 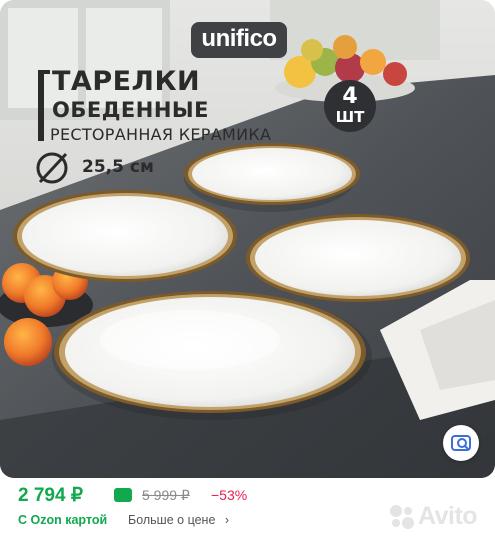 I want to click on ozon-card-label: С Ozon картой, so click(x=63, y=520).